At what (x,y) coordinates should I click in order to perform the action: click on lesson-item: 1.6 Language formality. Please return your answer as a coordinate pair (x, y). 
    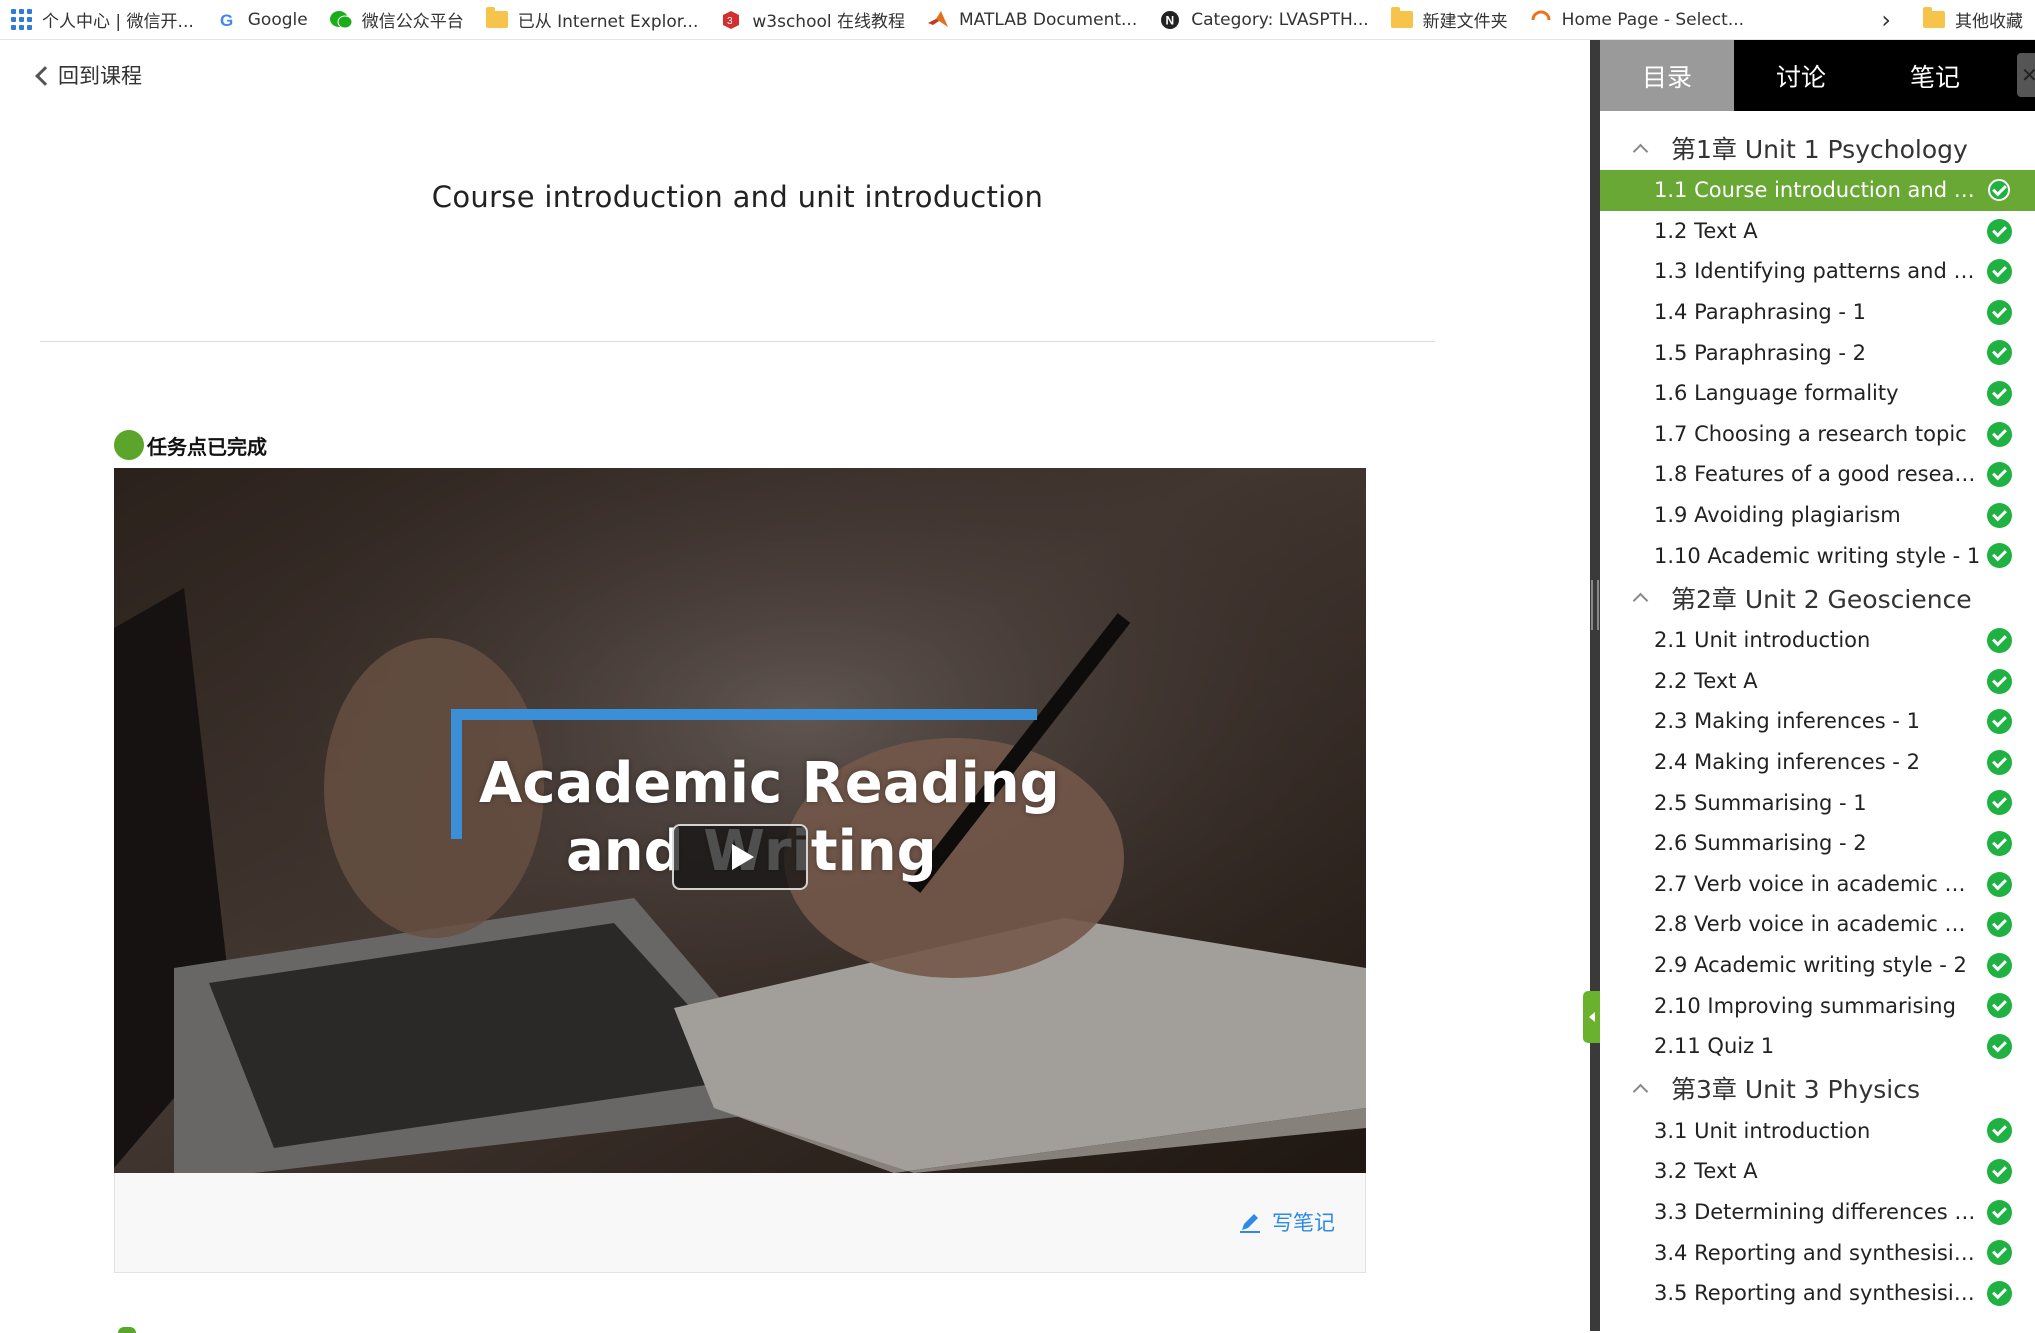
    Looking at the image, I should click on (1817, 393).